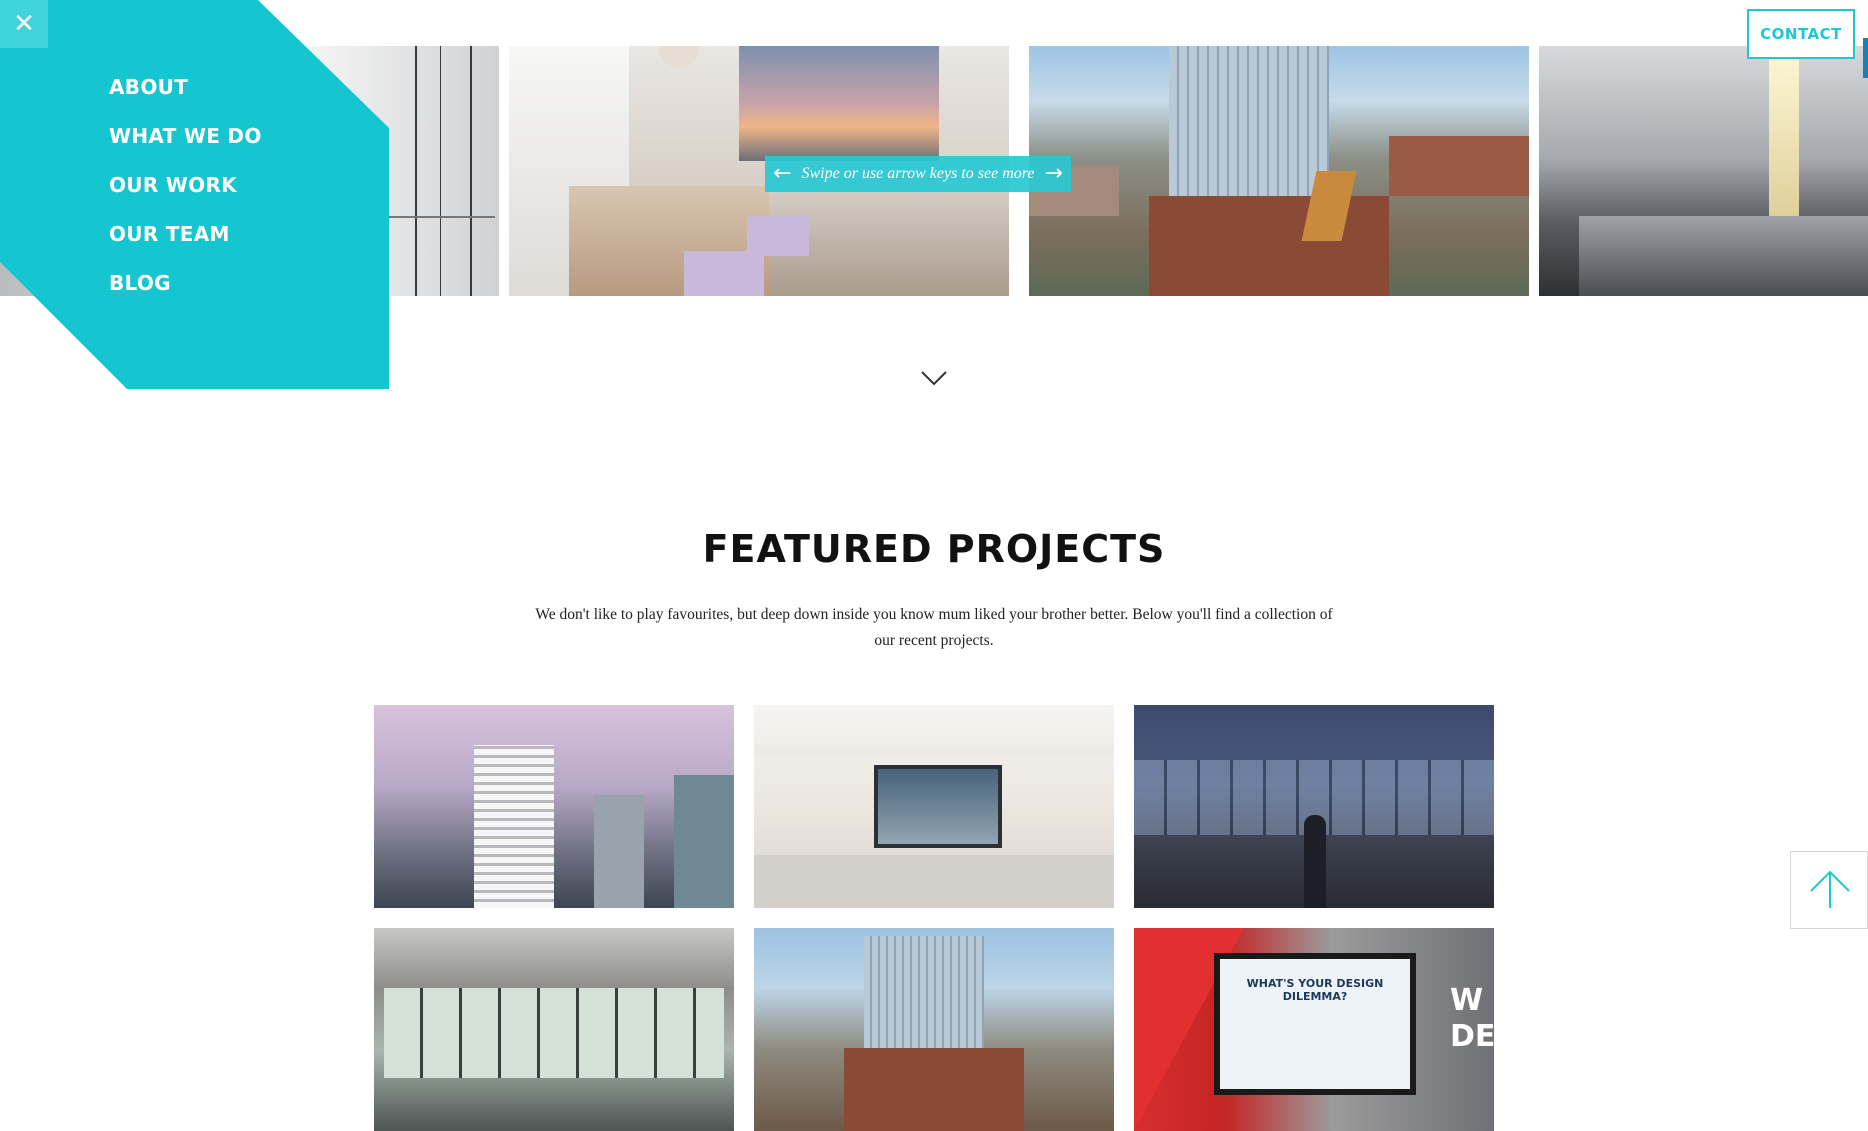 The width and height of the screenshot is (1868, 1131). Describe the element at coordinates (185, 143) in the screenshot. I see `menu-item-what-we-do: WHAT WE DO` at that location.